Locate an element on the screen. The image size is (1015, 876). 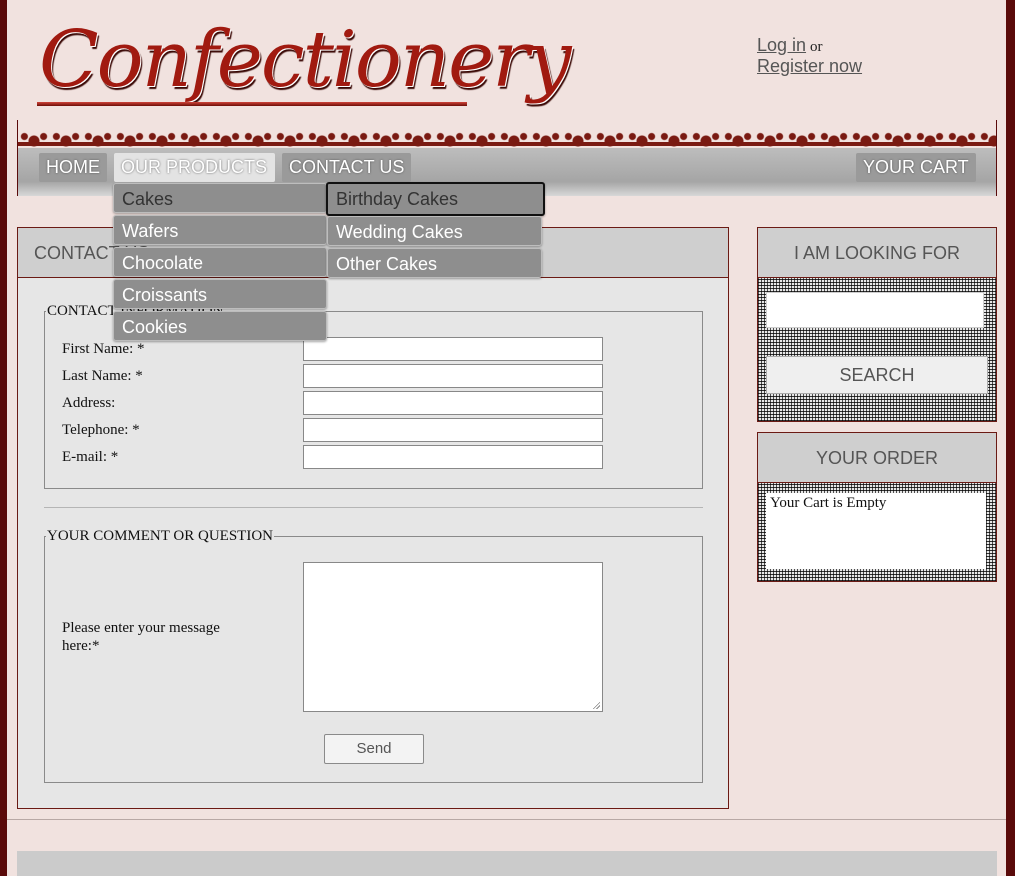
comment-legend: YOUR COMMENT OR QUESTION is located at coordinates (160, 536).